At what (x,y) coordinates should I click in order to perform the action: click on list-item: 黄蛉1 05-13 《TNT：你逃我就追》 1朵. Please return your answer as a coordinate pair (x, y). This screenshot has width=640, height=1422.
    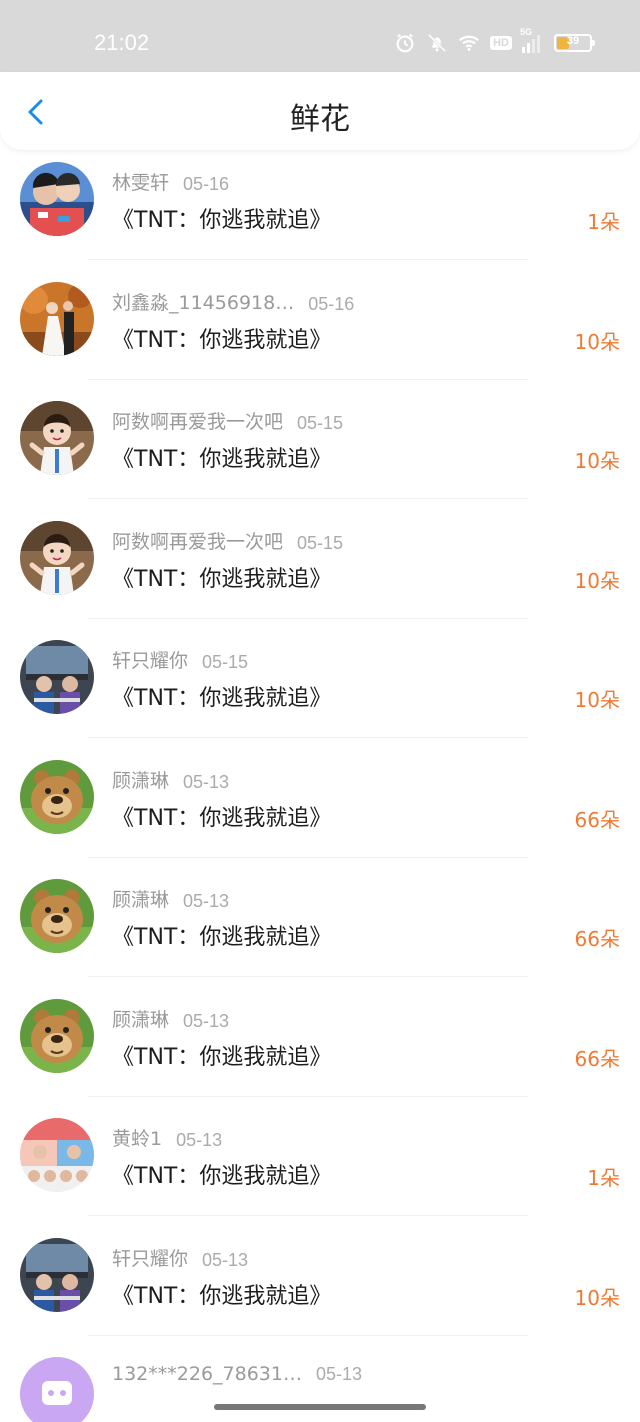
    Looking at the image, I should click on (320, 1168).